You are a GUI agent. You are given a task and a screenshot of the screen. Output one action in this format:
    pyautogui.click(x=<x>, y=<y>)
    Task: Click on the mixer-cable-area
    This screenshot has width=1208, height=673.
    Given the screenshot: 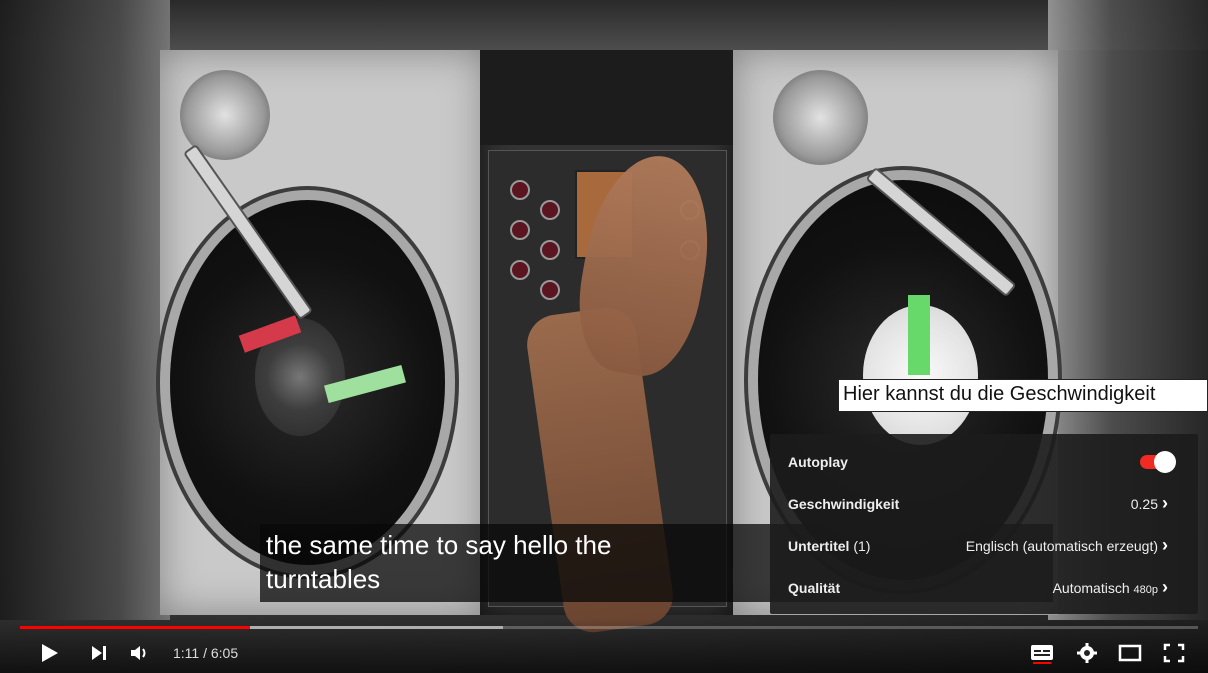 What is the action you would take?
    pyautogui.click(x=606, y=97)
    